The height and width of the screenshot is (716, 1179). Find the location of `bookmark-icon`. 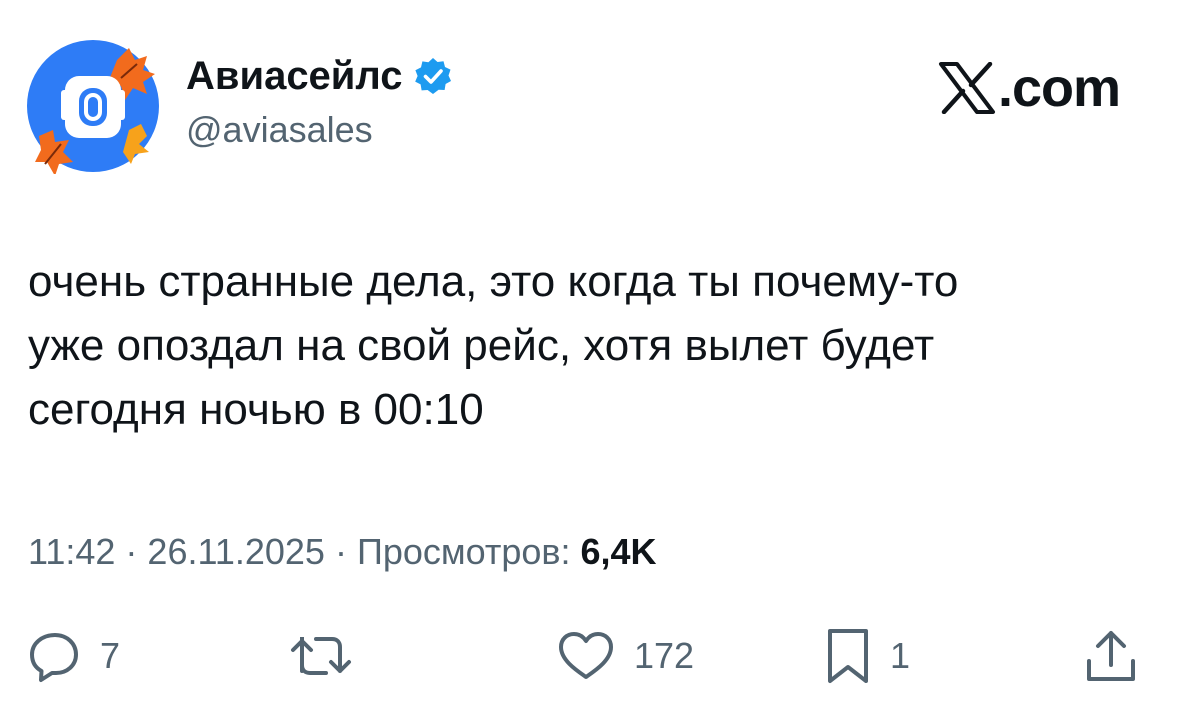

bookmark-icon is located at coordinates (848, 656).